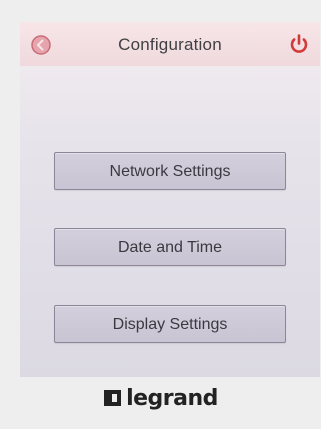  What do you see at coordinates (170, 247) in the screenshot?
I see `date-and-time-button: Date and Time` at bounding box center [170, 247].